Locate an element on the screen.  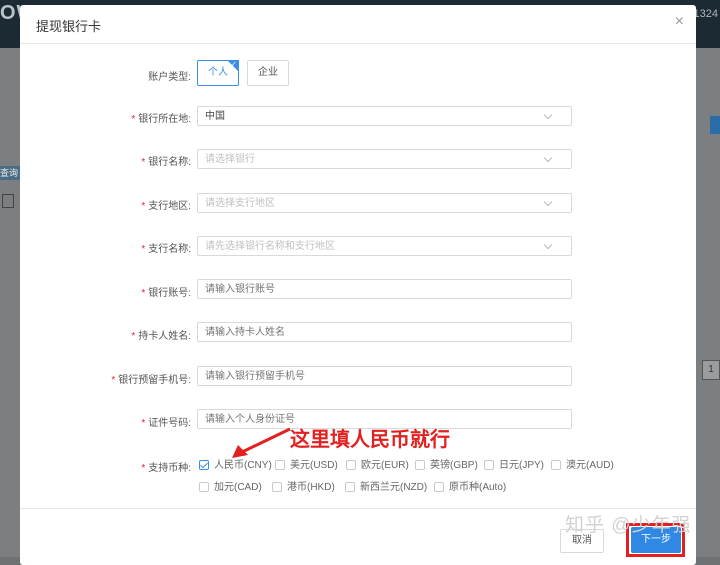
id-number-label: * 证件号码: is located at coordinates (166, 423).